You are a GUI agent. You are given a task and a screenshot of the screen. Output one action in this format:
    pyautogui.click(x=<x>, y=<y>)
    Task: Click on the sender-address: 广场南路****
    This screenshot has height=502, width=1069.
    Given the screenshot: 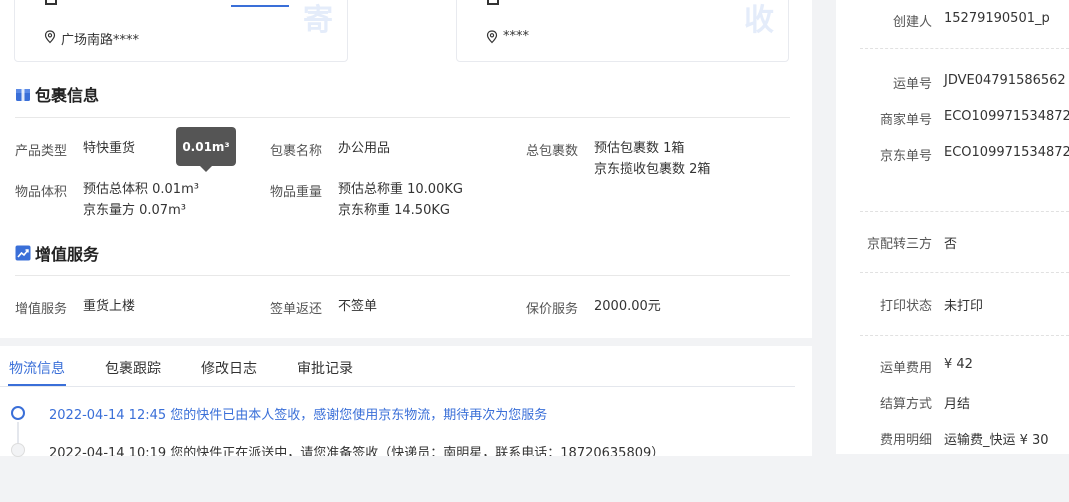 What is the action you would take?
    pyautogui.click(x=100, y=40)
    